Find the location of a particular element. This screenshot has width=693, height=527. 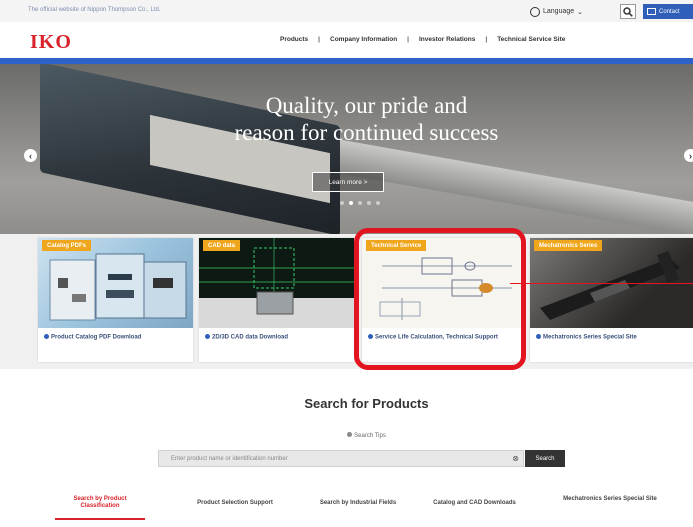

hero-headline-line1: Quality, our pride and is located at coordinates (366, 105).